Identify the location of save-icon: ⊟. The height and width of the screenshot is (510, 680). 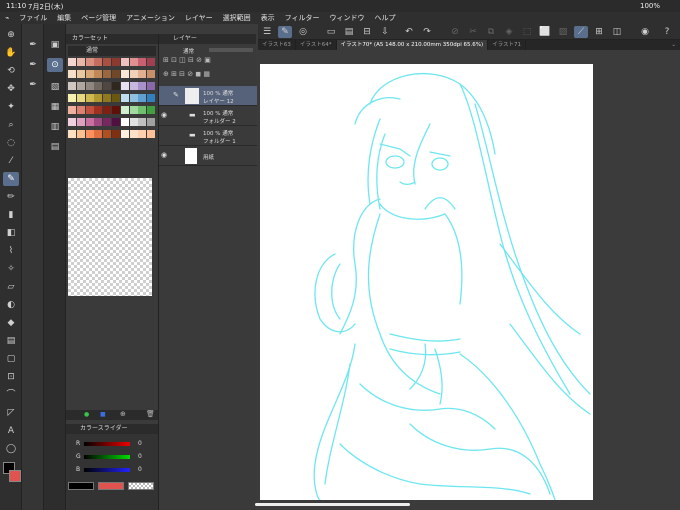
(367, 32).